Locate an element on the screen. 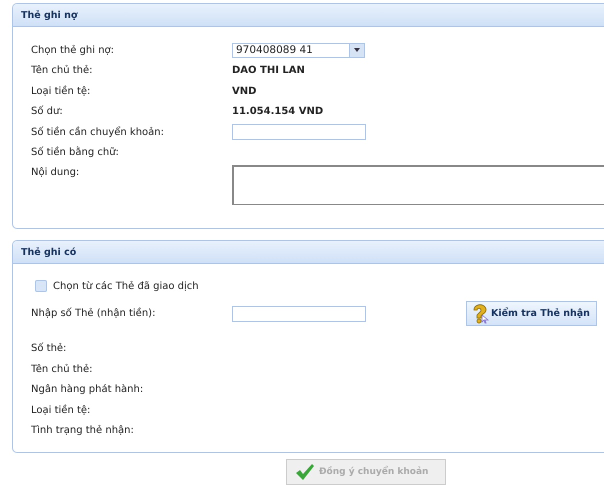 This screenshot has height=485, width=604. field-label: Tình trạng thẻ nhận: is located at coordinates (83, 430).